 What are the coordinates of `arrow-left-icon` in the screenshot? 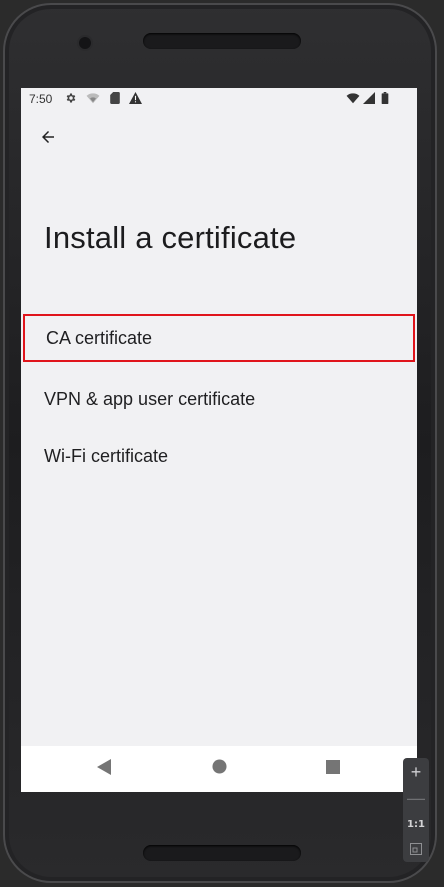 It's located at (48, 139).